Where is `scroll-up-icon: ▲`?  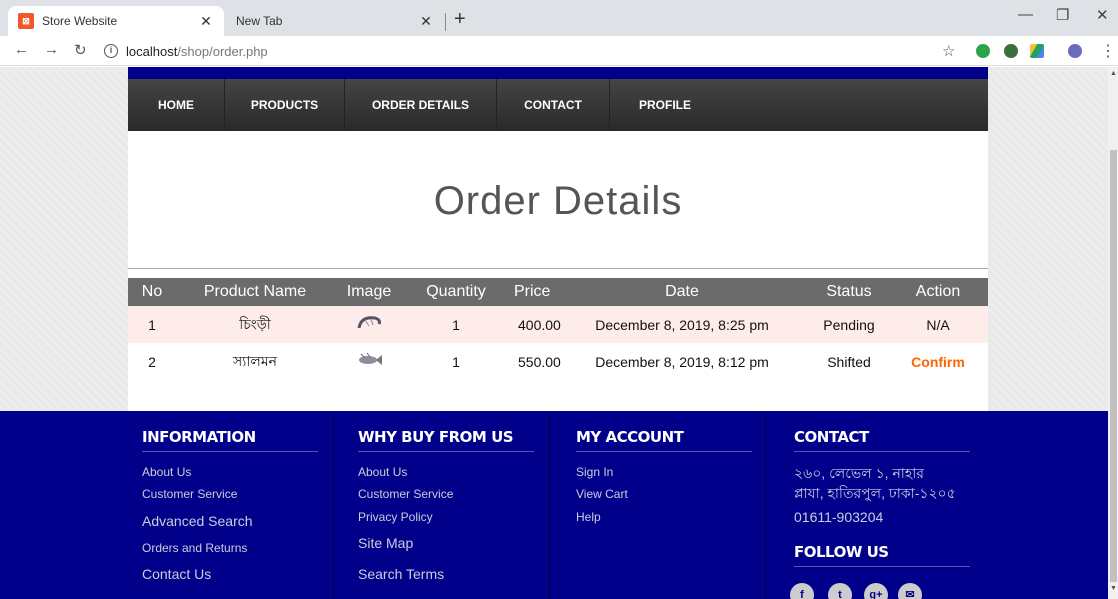
scroll-up-icon: ▲ is located at coordinates (1113, 73).